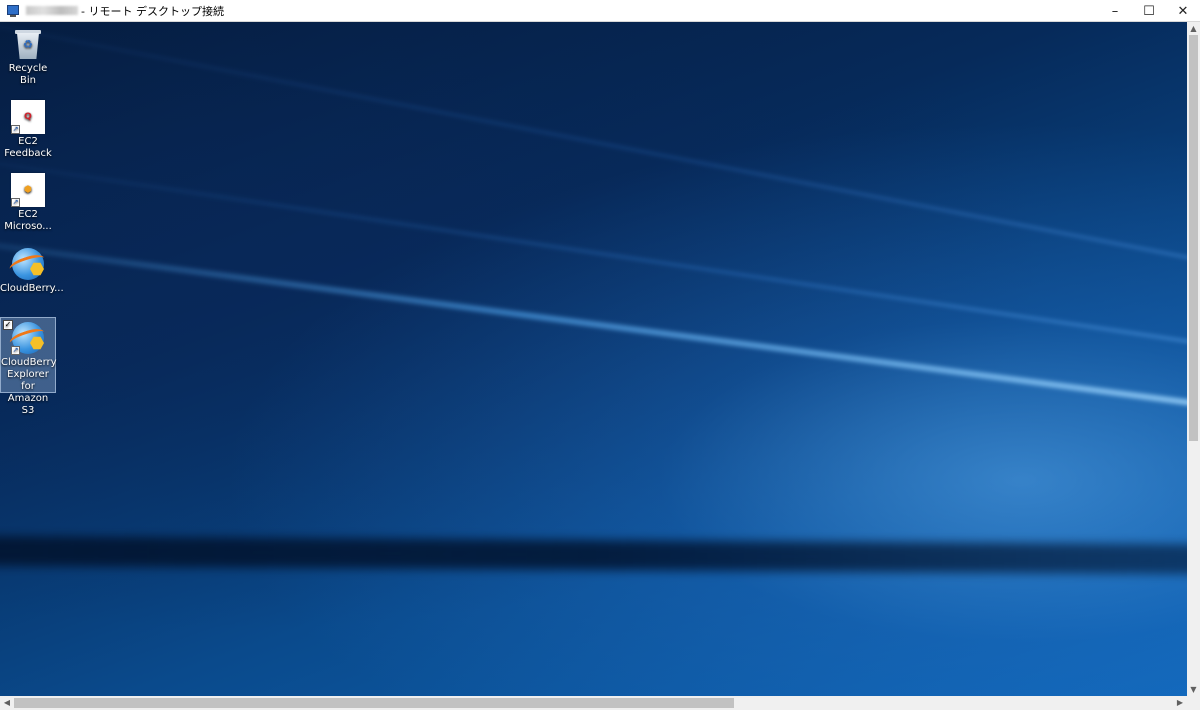  I want to click on desktop-icon-cloudberry-explorer: ↗ ✓ CloudBerry Explorer for Amazon S3, so click(28, 366).